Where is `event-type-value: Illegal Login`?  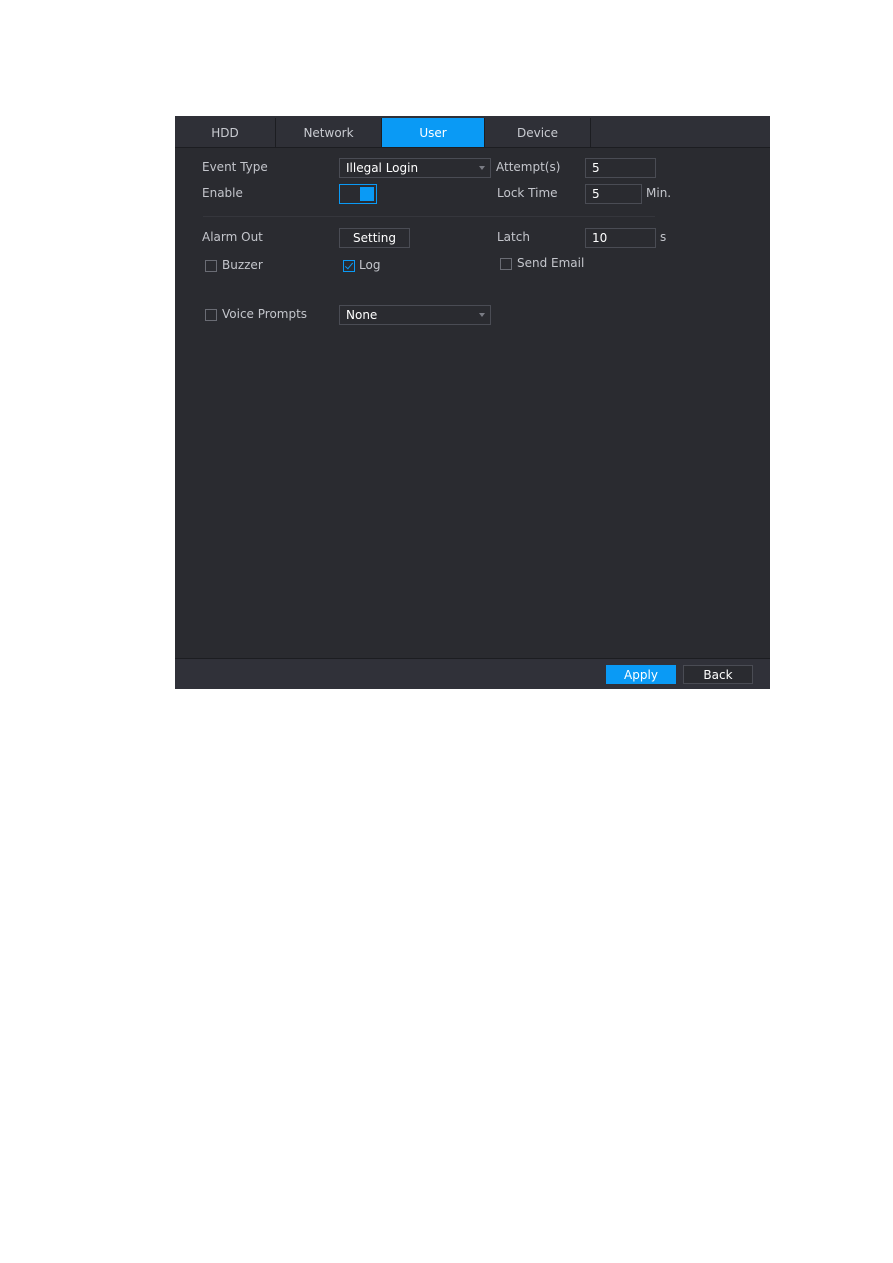 event-type-value: Illegal Login is located at coordinates (382, 168).